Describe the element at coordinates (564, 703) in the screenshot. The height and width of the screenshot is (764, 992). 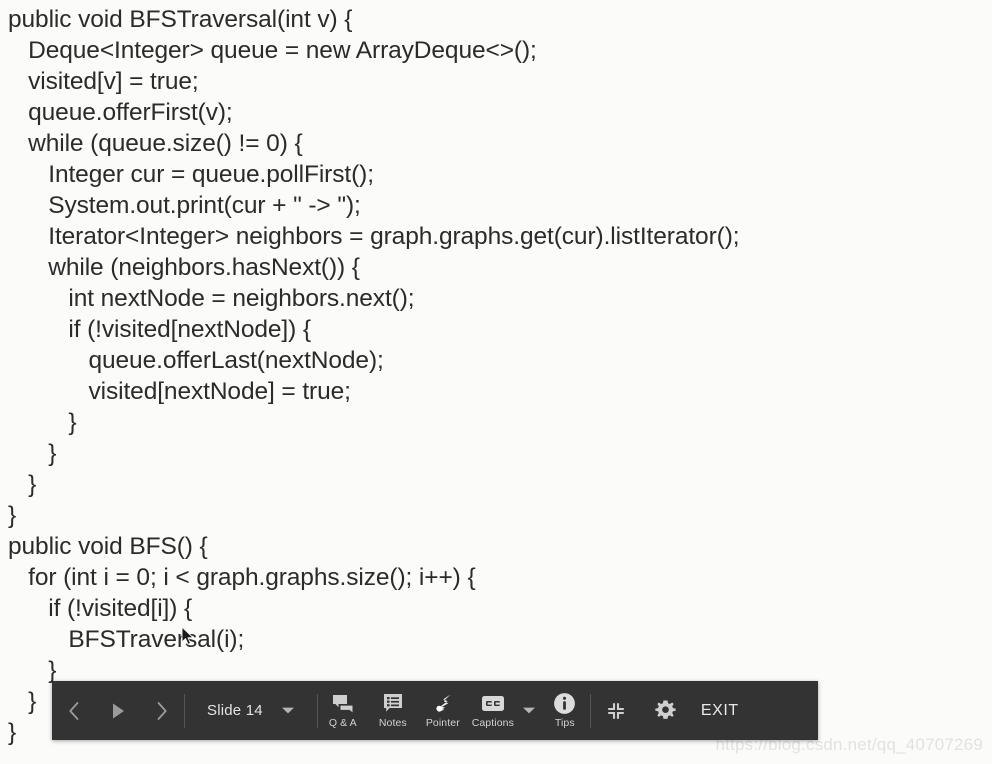
I see `info-circle-icon` at that location.